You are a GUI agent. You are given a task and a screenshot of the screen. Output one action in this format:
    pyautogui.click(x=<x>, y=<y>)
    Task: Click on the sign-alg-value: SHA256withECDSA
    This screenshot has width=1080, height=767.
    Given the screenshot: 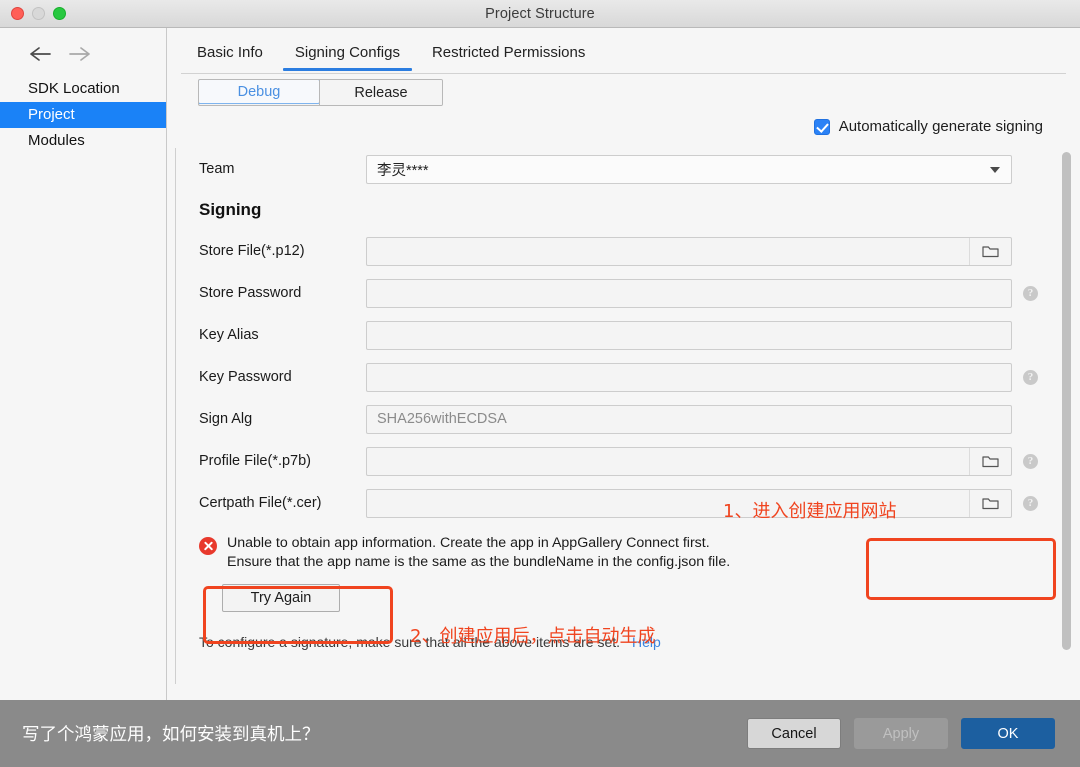 What is the action you would take?
    pyautogui.click(x=442, y=419)
    